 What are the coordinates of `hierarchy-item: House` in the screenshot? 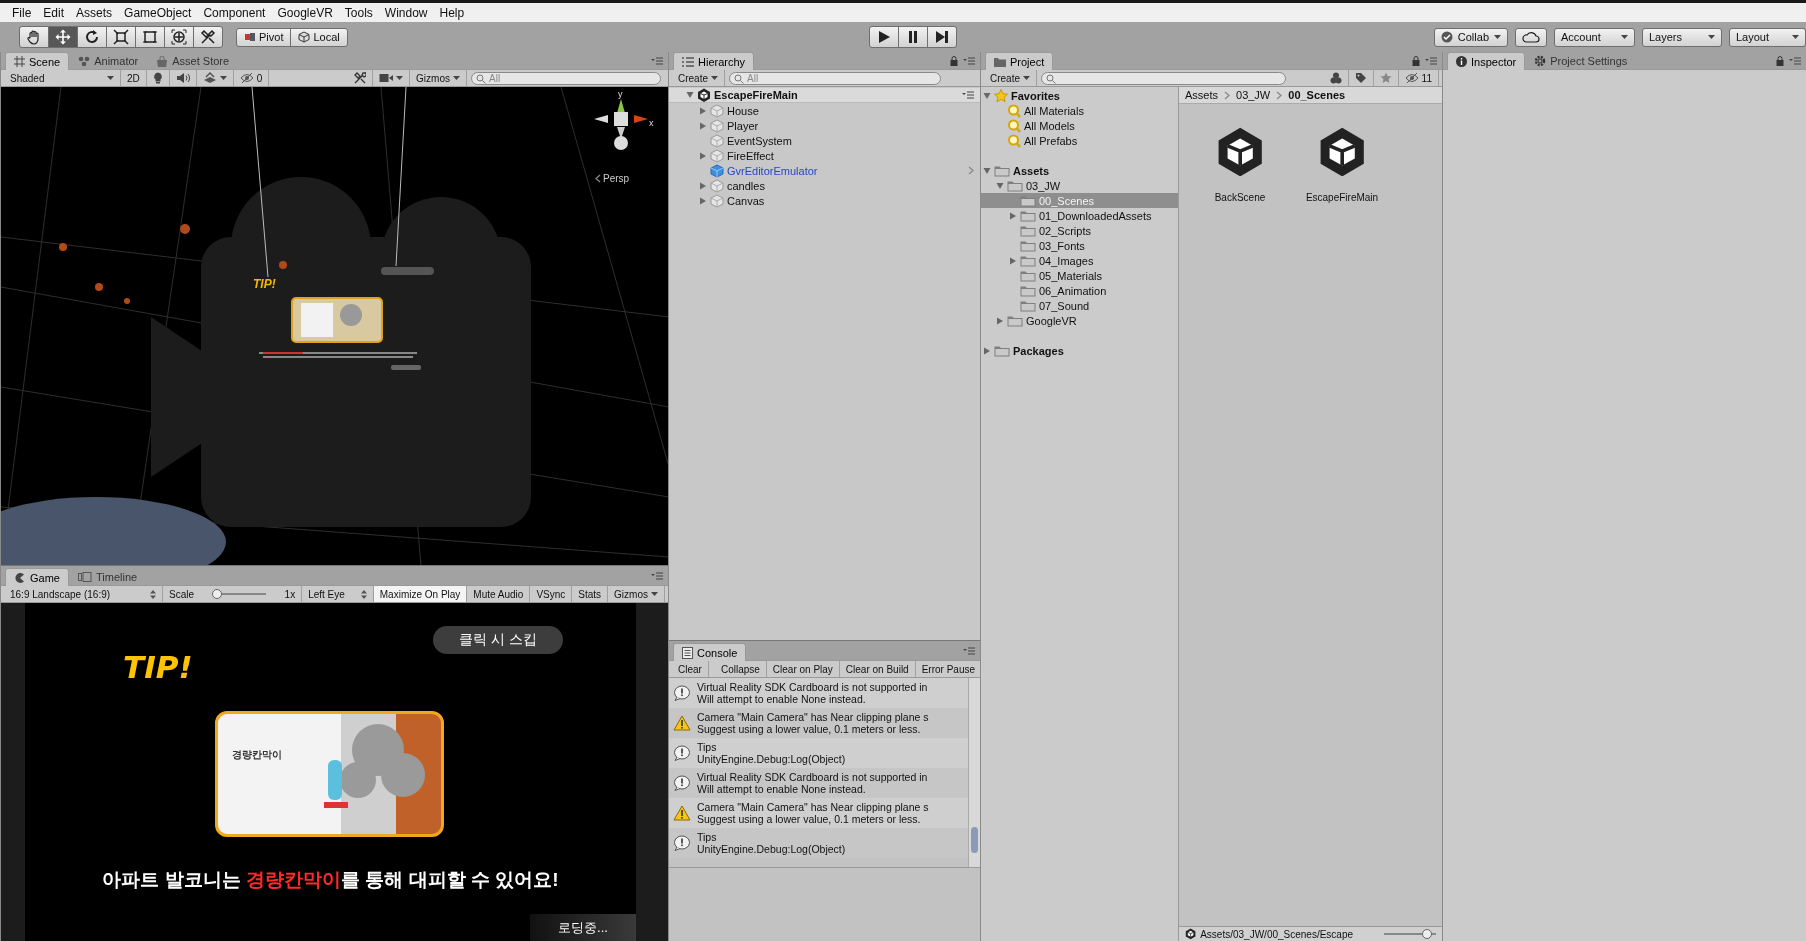 It's located at (743, 110).